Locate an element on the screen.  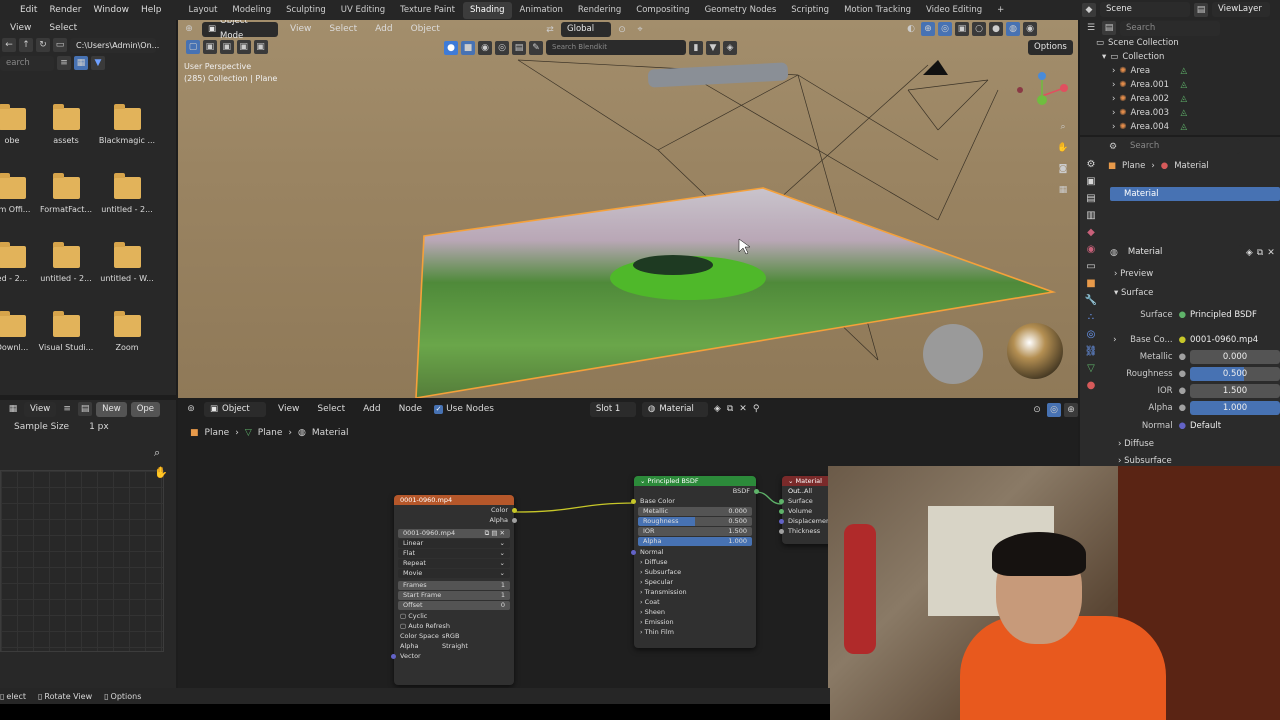
menu-render: Render is located at coordinates (65, 10).